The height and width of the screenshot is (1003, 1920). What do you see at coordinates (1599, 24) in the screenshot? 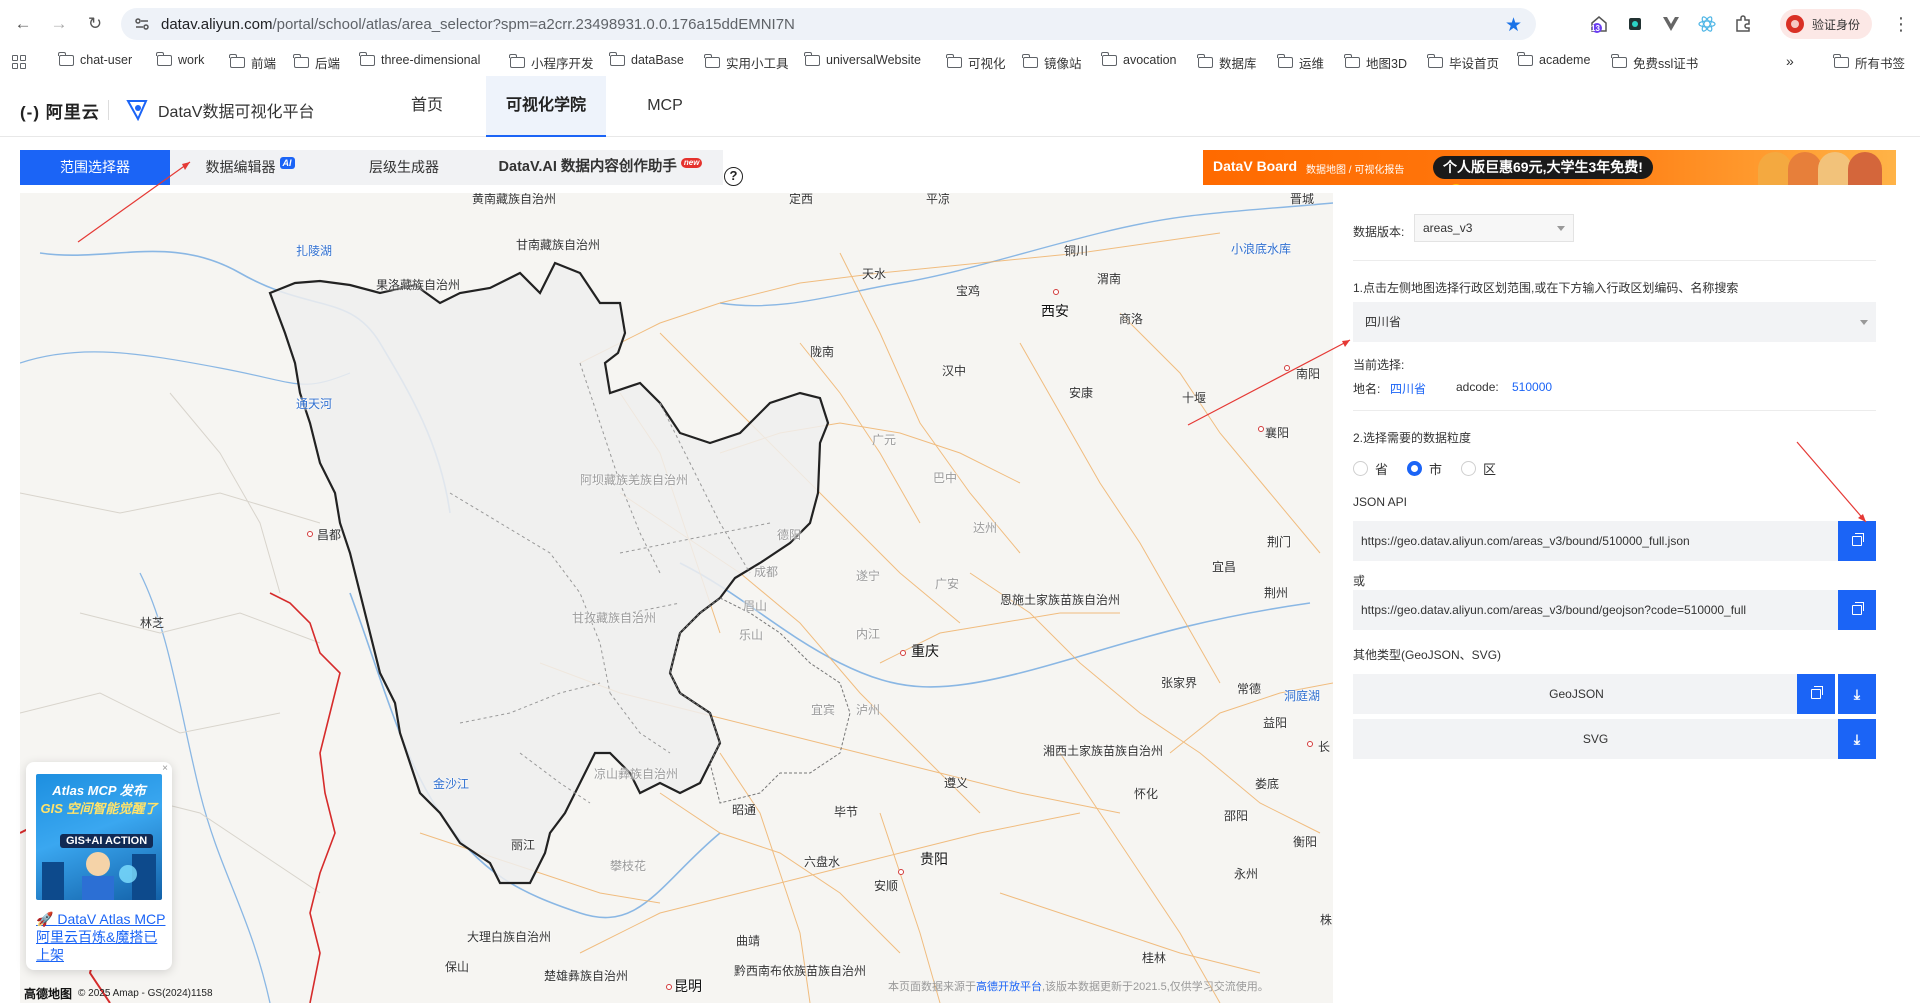
I see `extension-home-icon: 13` at bounding box center [1599, 24].